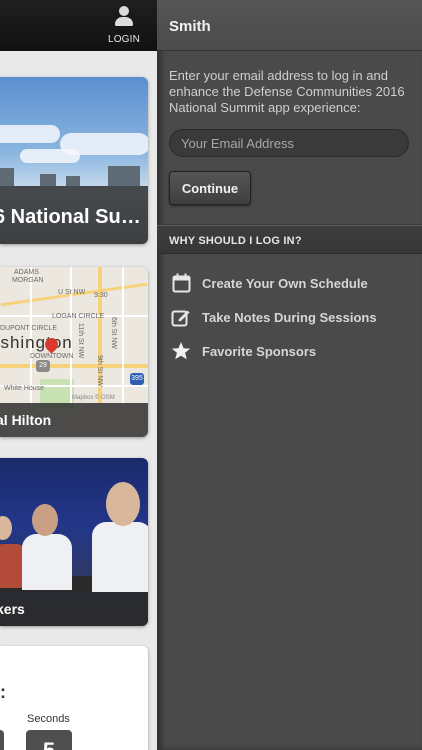 The image size is (422, 750). Describe the element at coordinates (52, 356) in the screenshot. I see `map-label: DOWNTOWN` at that location.